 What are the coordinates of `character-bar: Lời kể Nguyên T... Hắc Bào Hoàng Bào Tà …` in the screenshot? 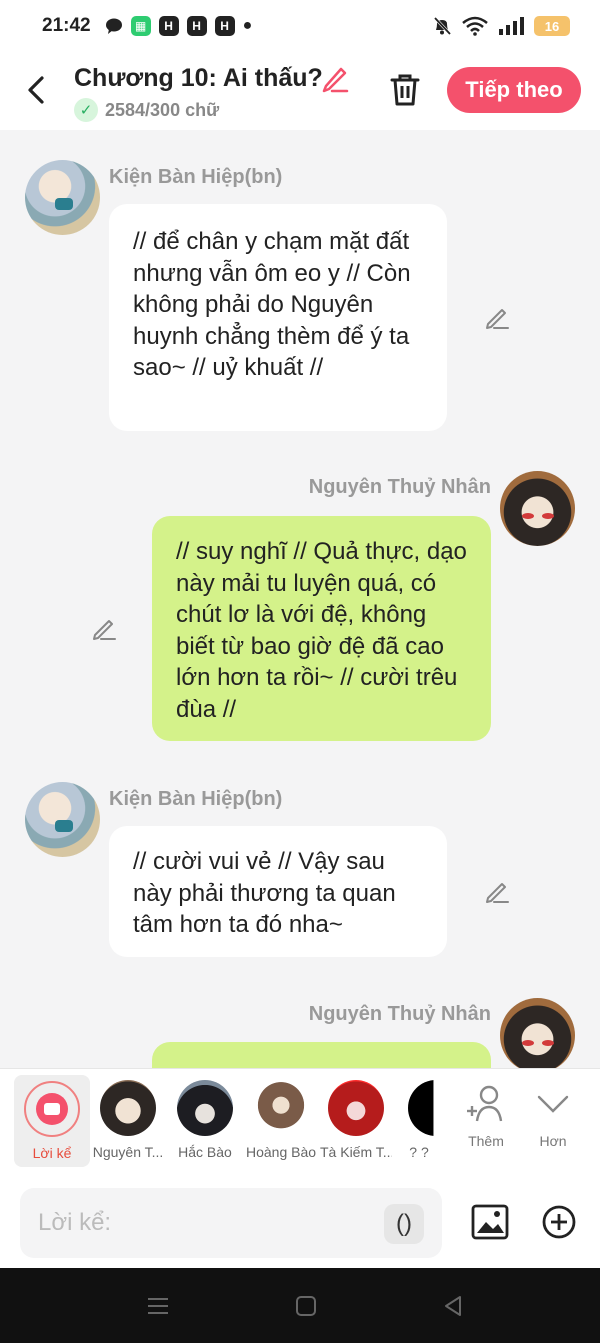 It's located at (300, 1122).